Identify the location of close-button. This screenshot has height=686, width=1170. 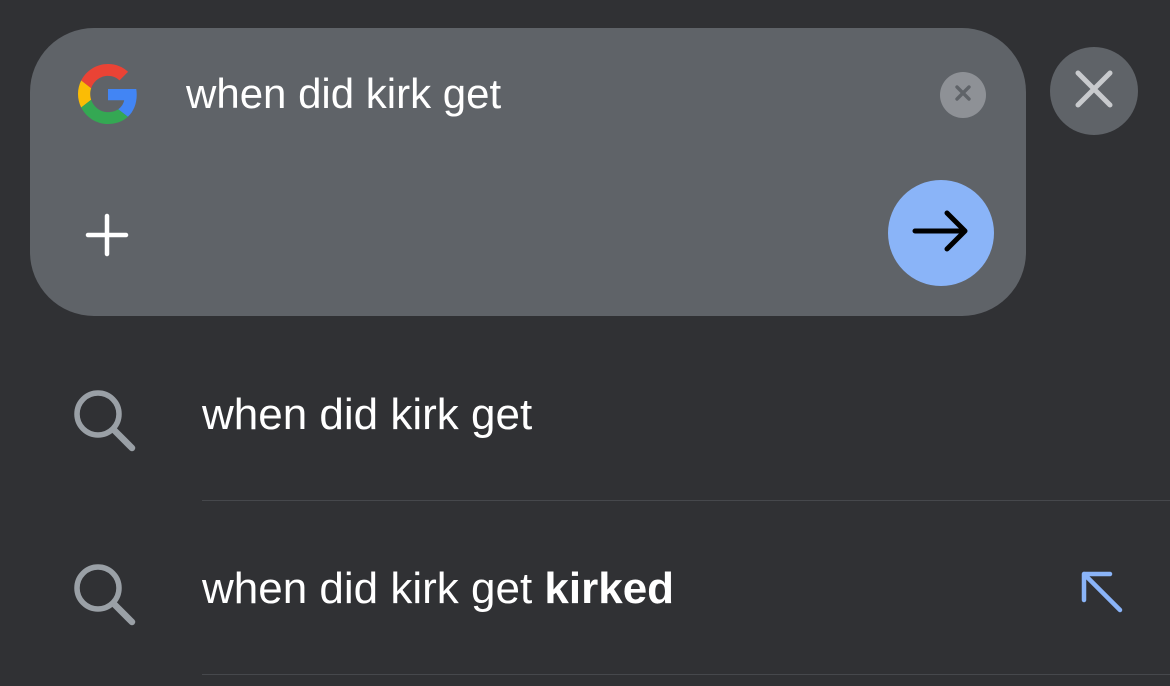
(1094, 91).